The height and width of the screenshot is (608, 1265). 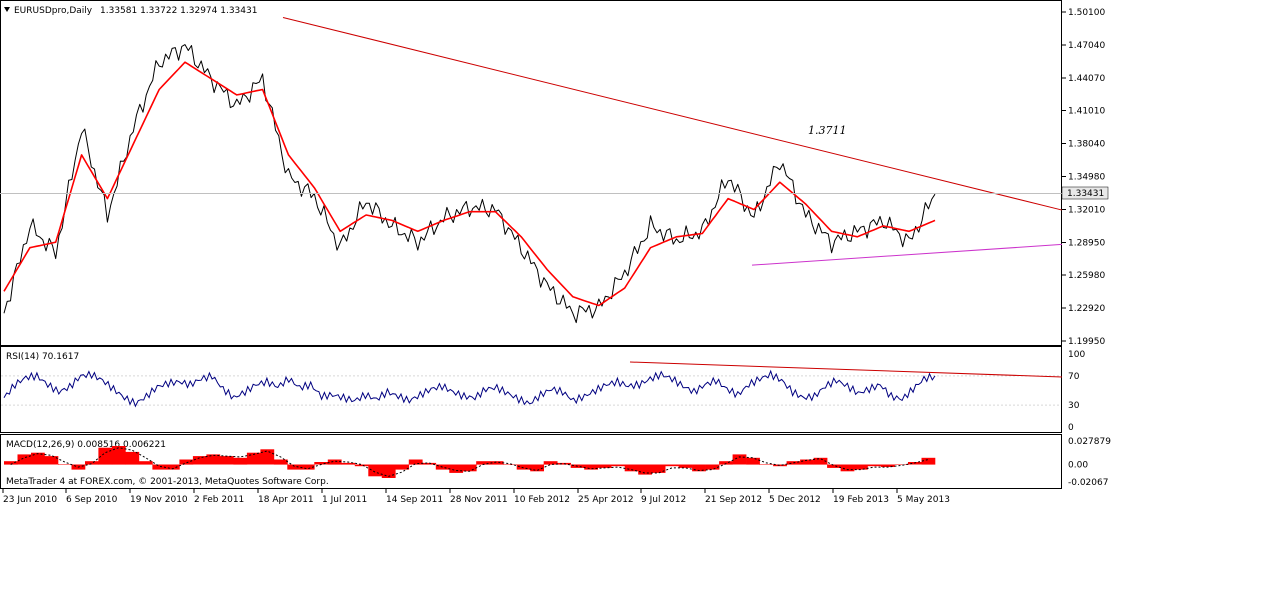 I want to click on price-tick-label: 1.32010, so click(x=1086, y=210).